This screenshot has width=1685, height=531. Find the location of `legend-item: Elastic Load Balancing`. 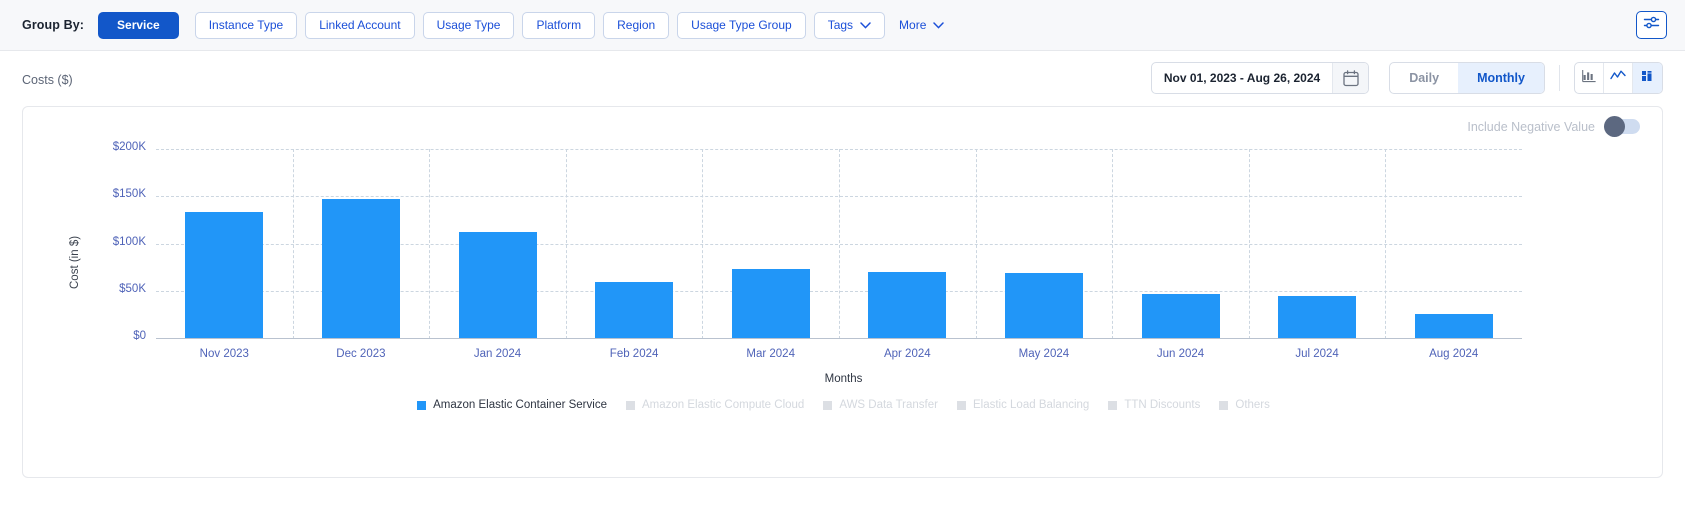

legend-item: Elastic Load Balancing is located at coordinates (1023, 405).